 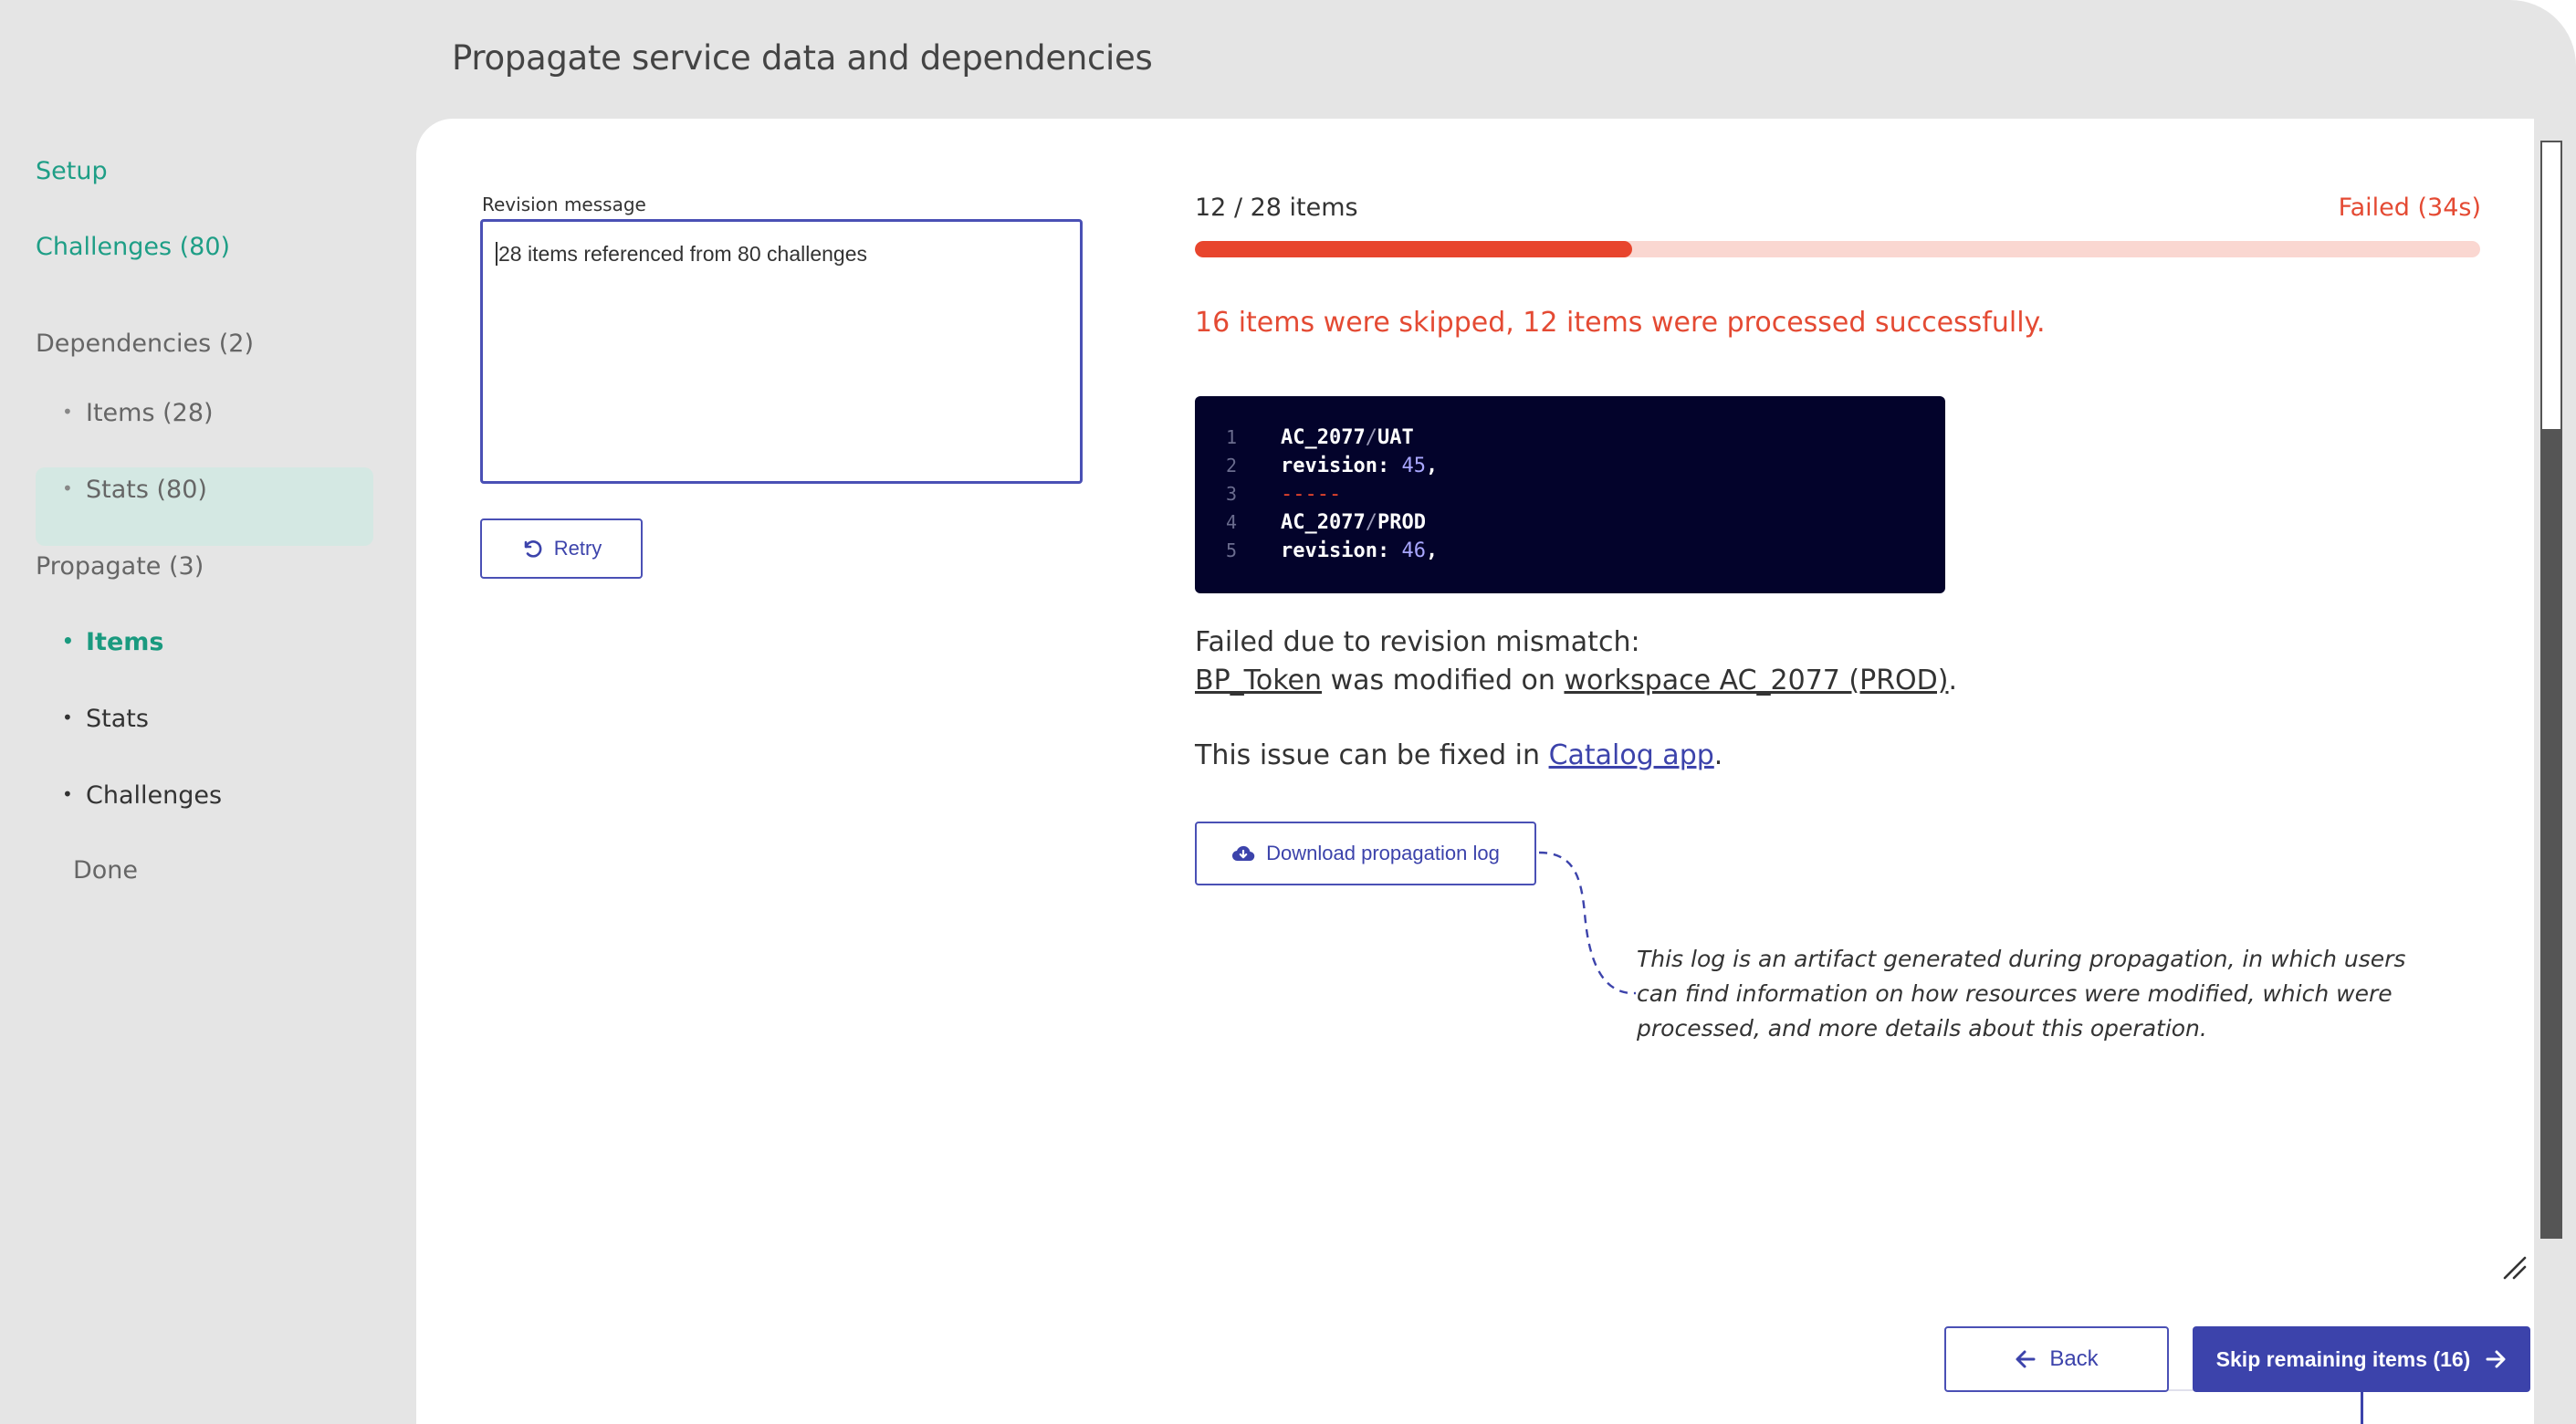 I want to click on sidebar-item-challenges: Challenges (80), so click(x=133, y=247).